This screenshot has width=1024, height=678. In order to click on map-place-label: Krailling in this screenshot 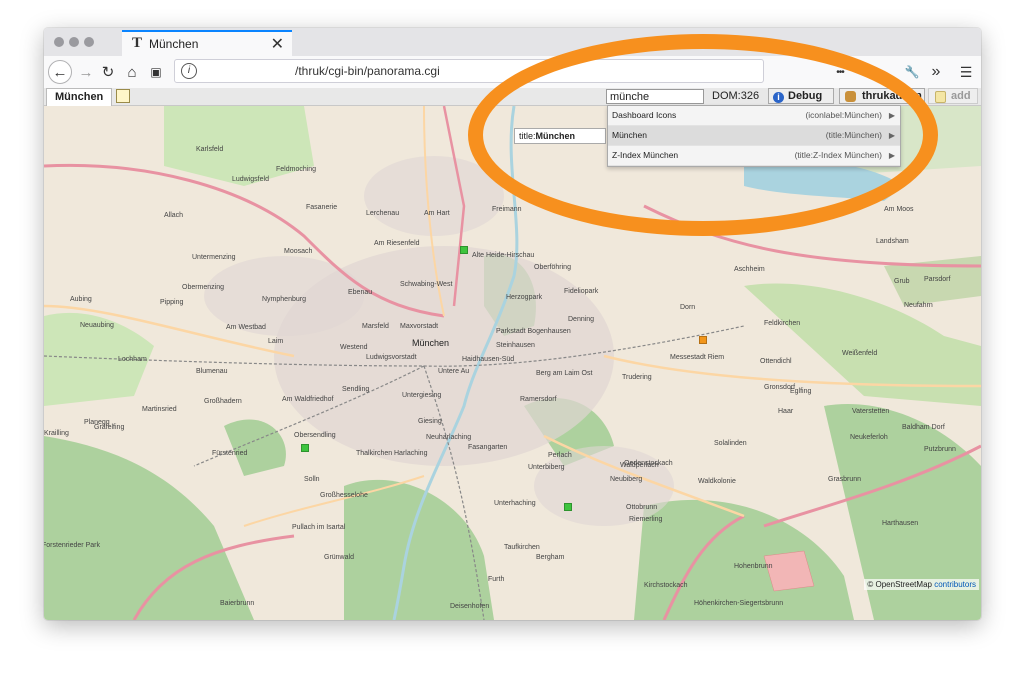, I will do `click(56, 433)`.